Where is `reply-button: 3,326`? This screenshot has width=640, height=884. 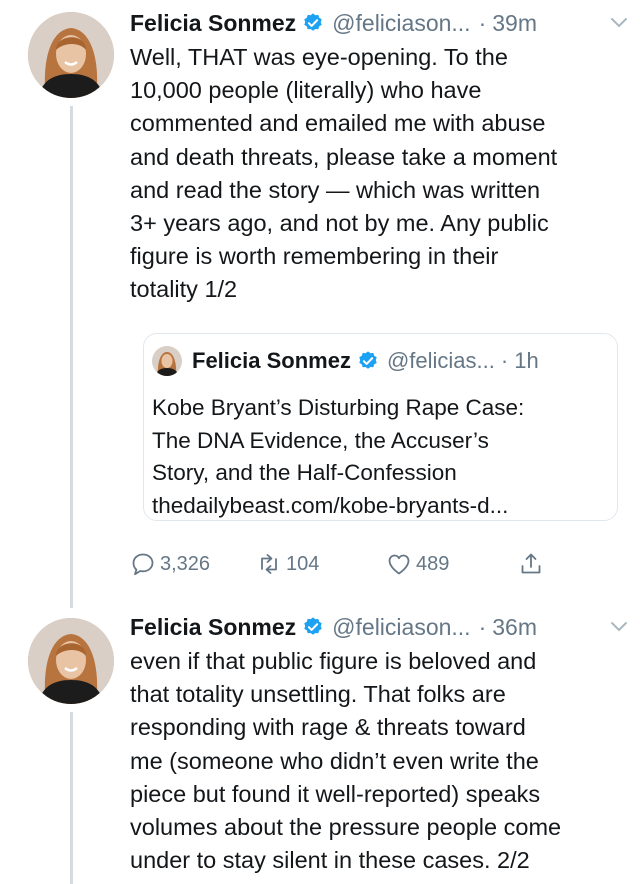
reply-button: 3,326 is located at coordinates (170, 564).